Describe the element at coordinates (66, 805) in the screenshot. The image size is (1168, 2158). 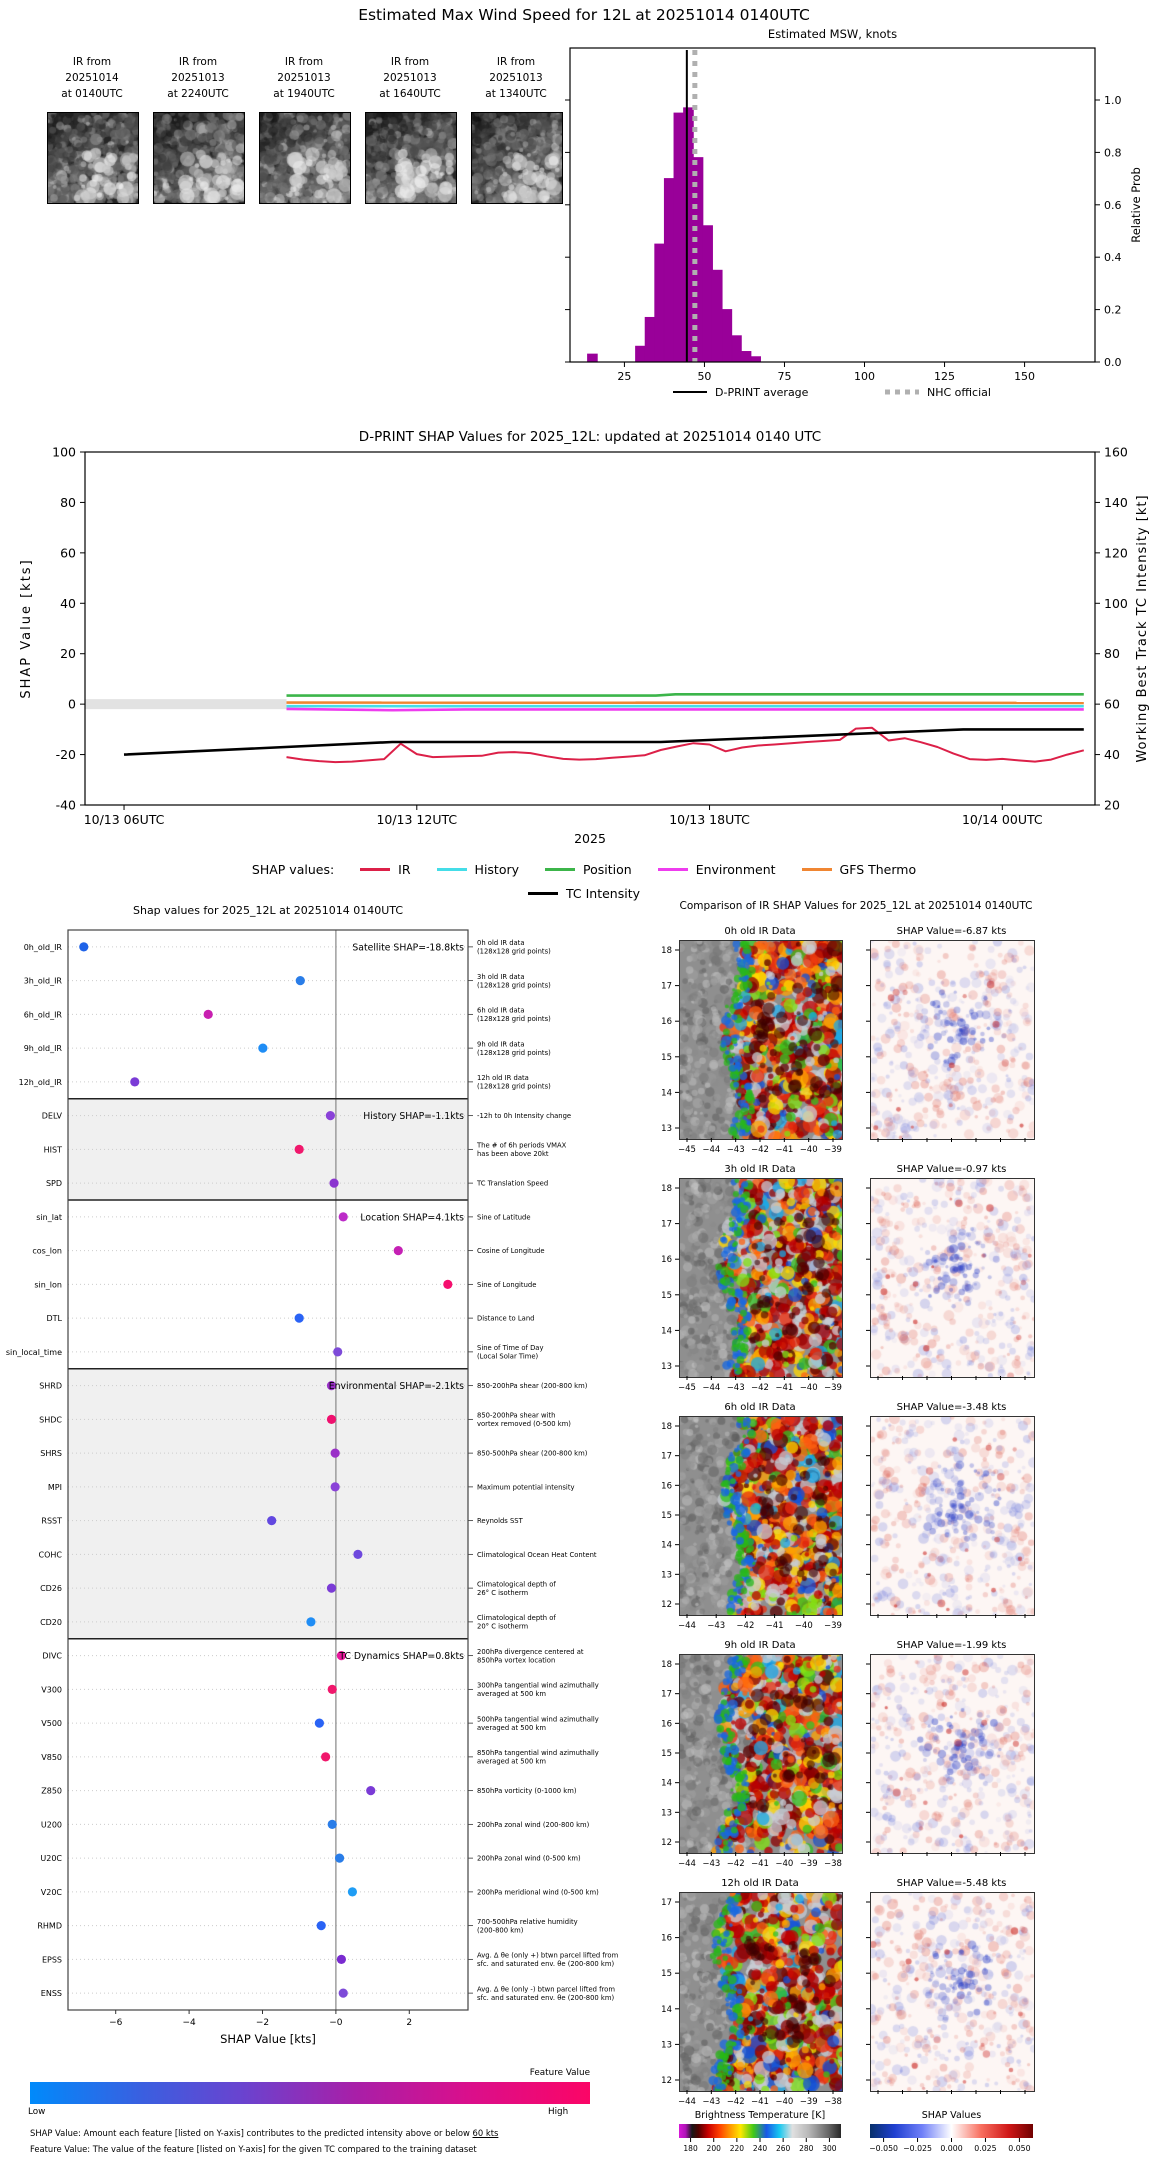
I see `timeseries-ytick-left: -40` at that location.